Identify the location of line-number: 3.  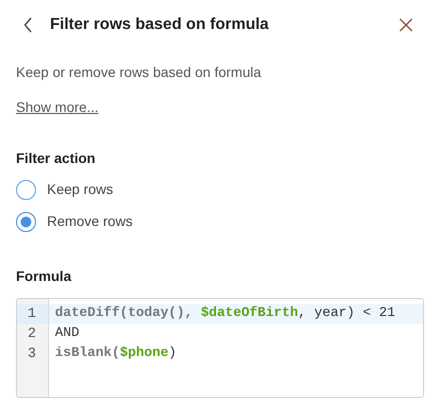
(31, 354).